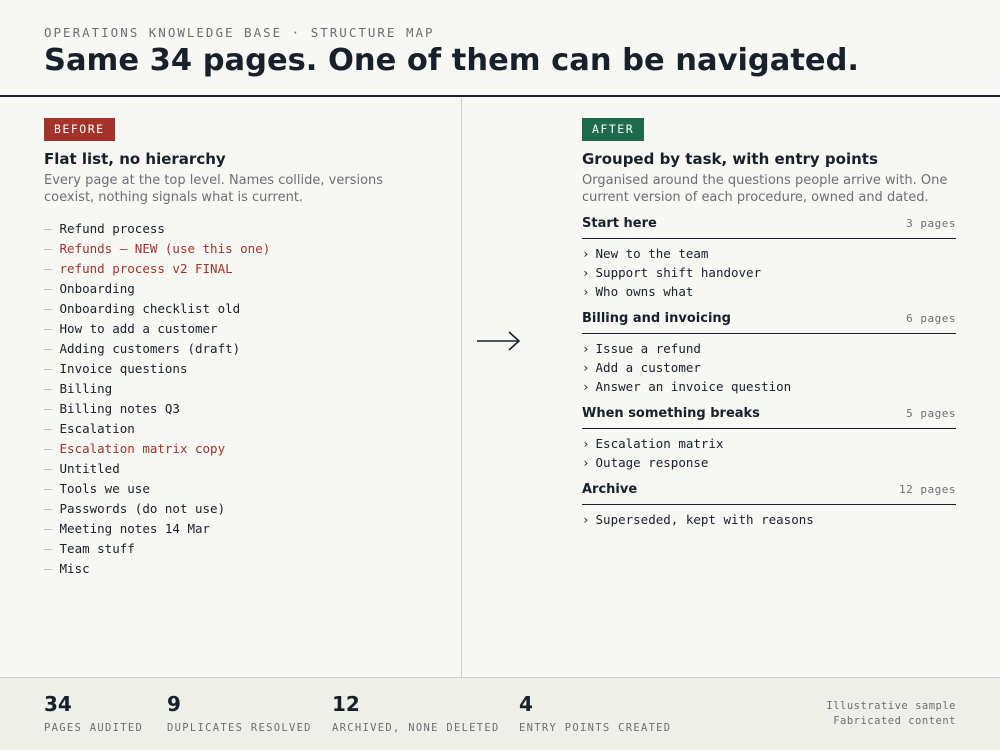 The image size is (1000, 750). Describe the element at coordinates (157, 229) in the screenshot. I see `flat-list-item: — Refund process` at that location.